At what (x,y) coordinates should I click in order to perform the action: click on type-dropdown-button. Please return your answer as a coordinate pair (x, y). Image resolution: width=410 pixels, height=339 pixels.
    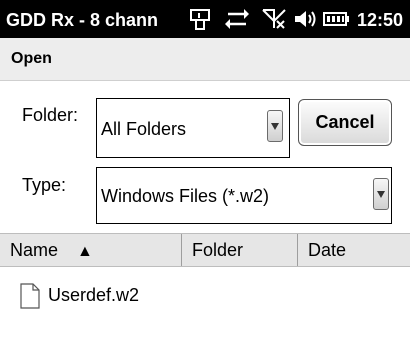
    Looking at the image, I should click on (381, 194).